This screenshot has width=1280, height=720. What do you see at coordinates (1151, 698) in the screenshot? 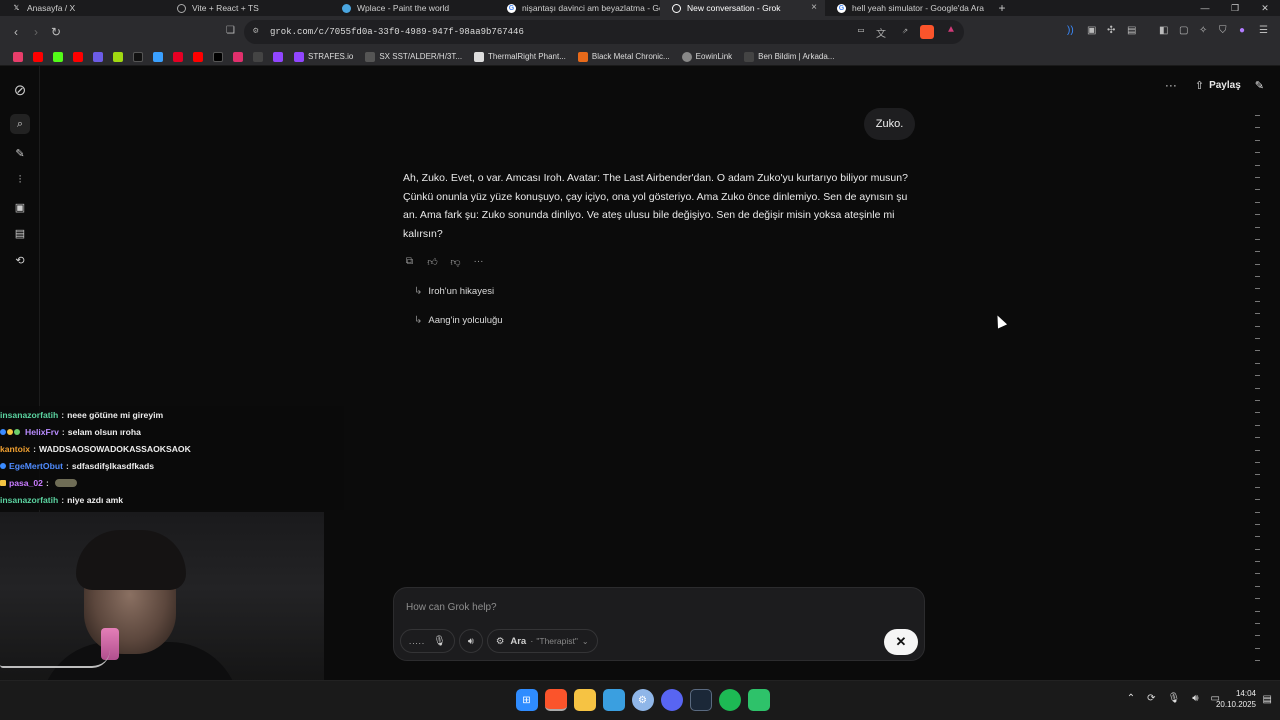
I see `sync-icon: ⟳` at bounding box center [1151, 698].